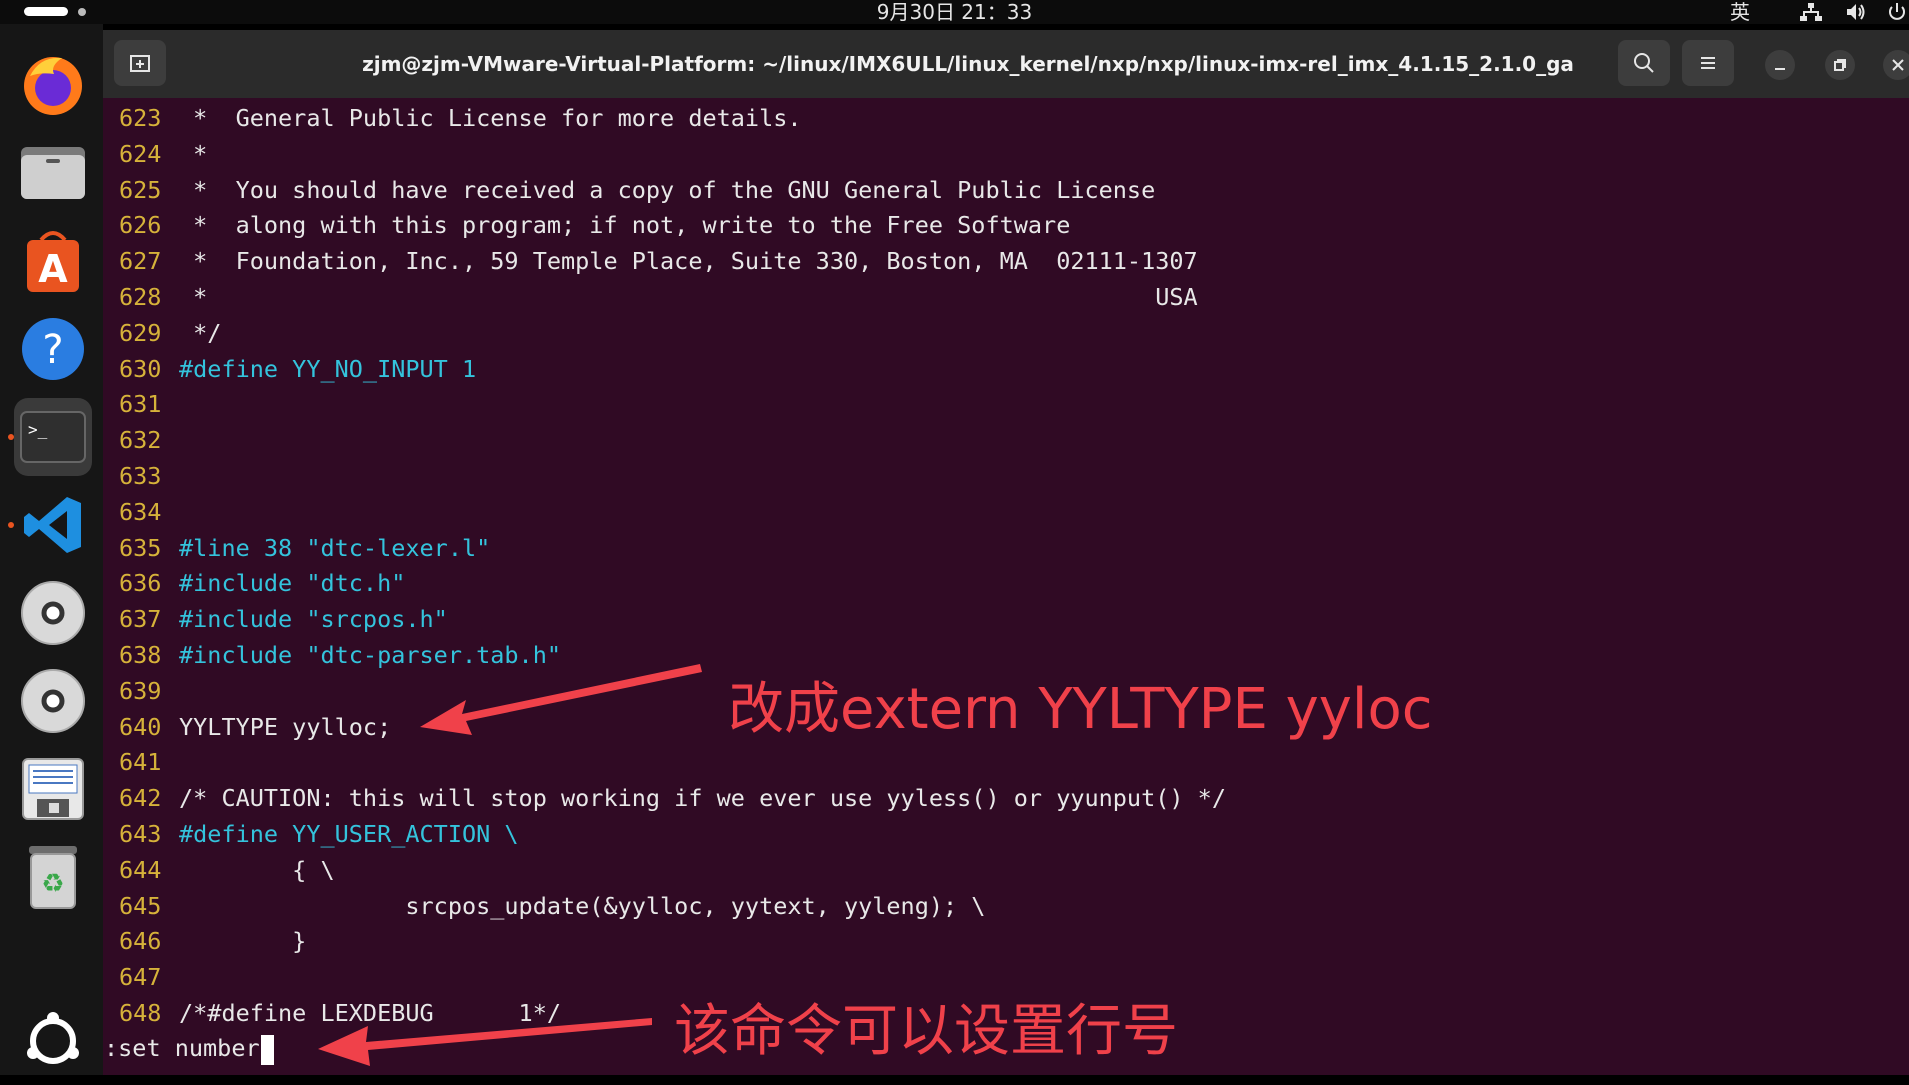  I want to click on annotation-change-to-extern: 改成extern YYLTYPE yyloc, so click(1080, 709).